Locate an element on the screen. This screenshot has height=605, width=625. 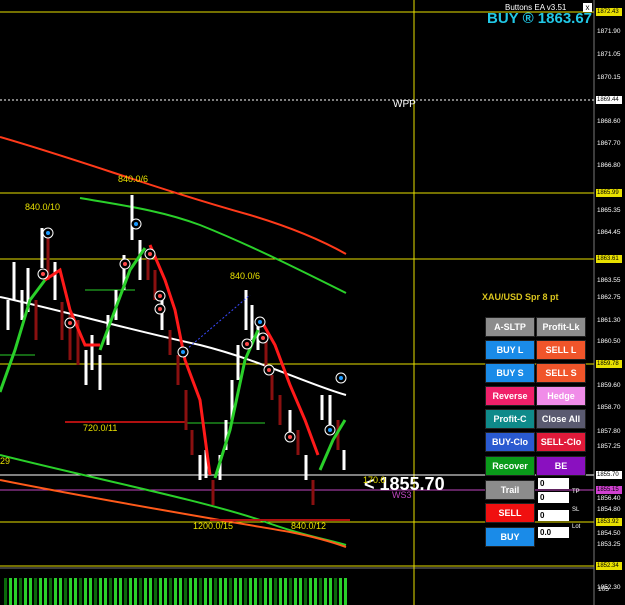
level-label-1200-15: 1200.0/15 is located at coordinates (213, 526).